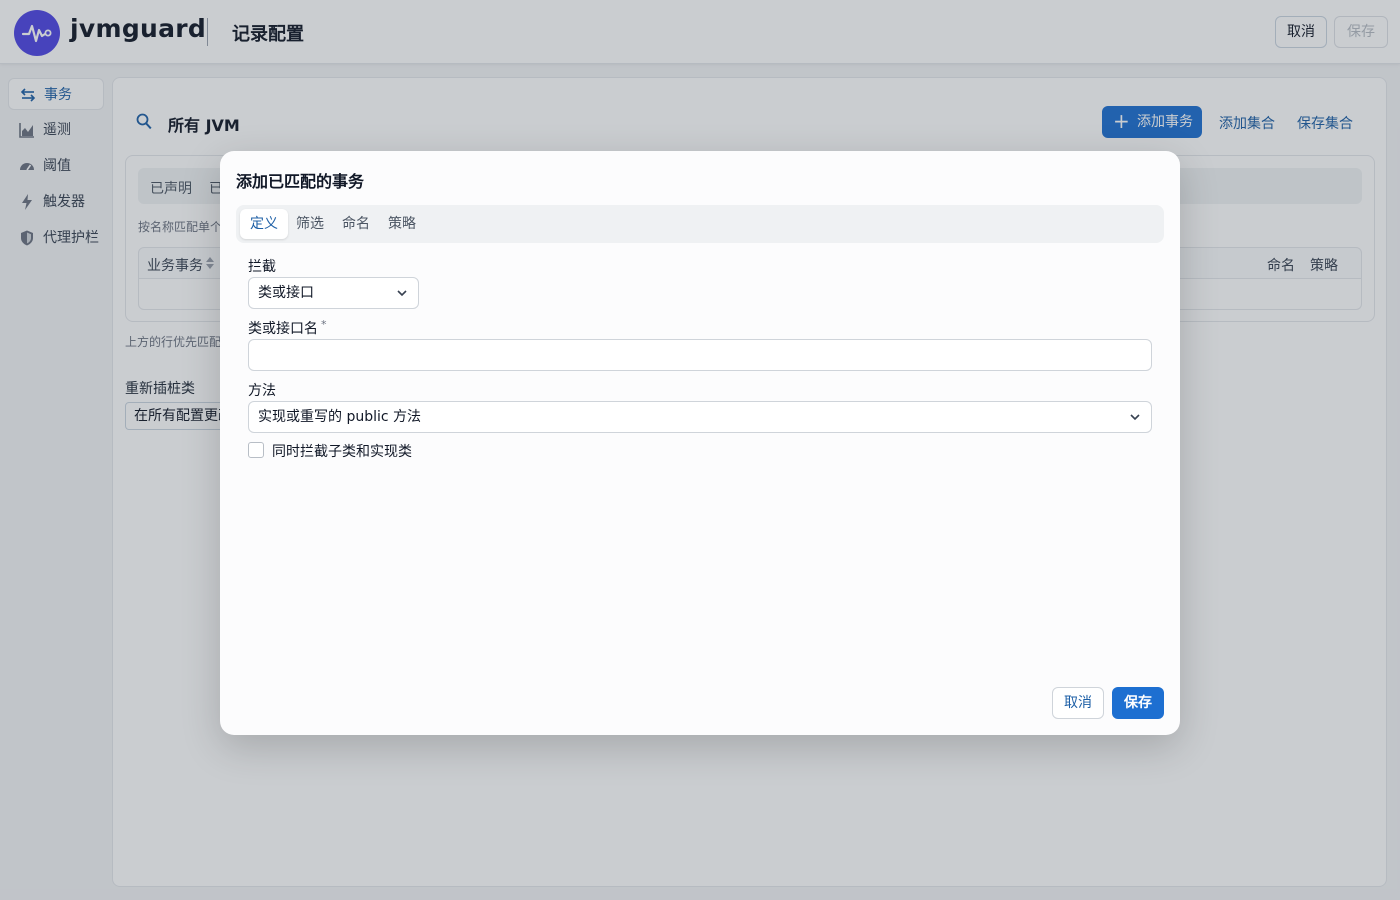 This screenshot has height=900, width=1400. What do you see at coordinates (283, 329) in the screenshot?
I see `class-name-label-text: 类或接口名` at bounding box center [283, 329].